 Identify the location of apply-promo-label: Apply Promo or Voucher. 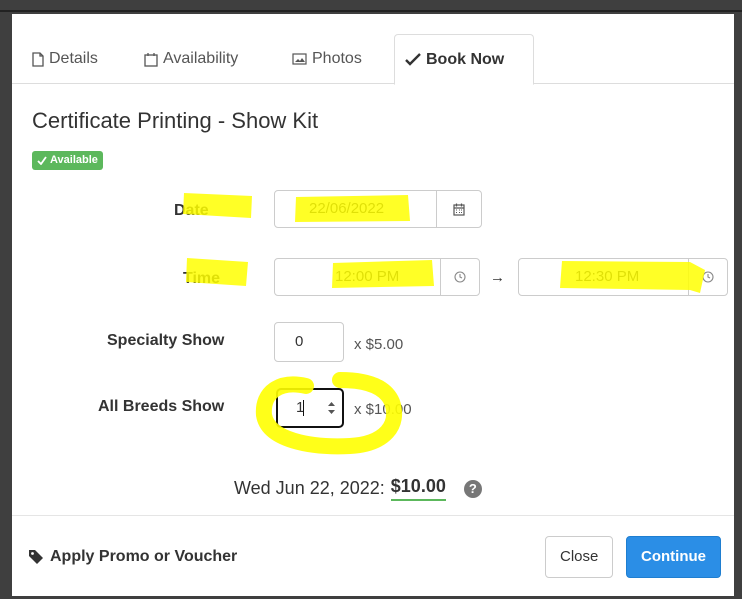
(144, 556).